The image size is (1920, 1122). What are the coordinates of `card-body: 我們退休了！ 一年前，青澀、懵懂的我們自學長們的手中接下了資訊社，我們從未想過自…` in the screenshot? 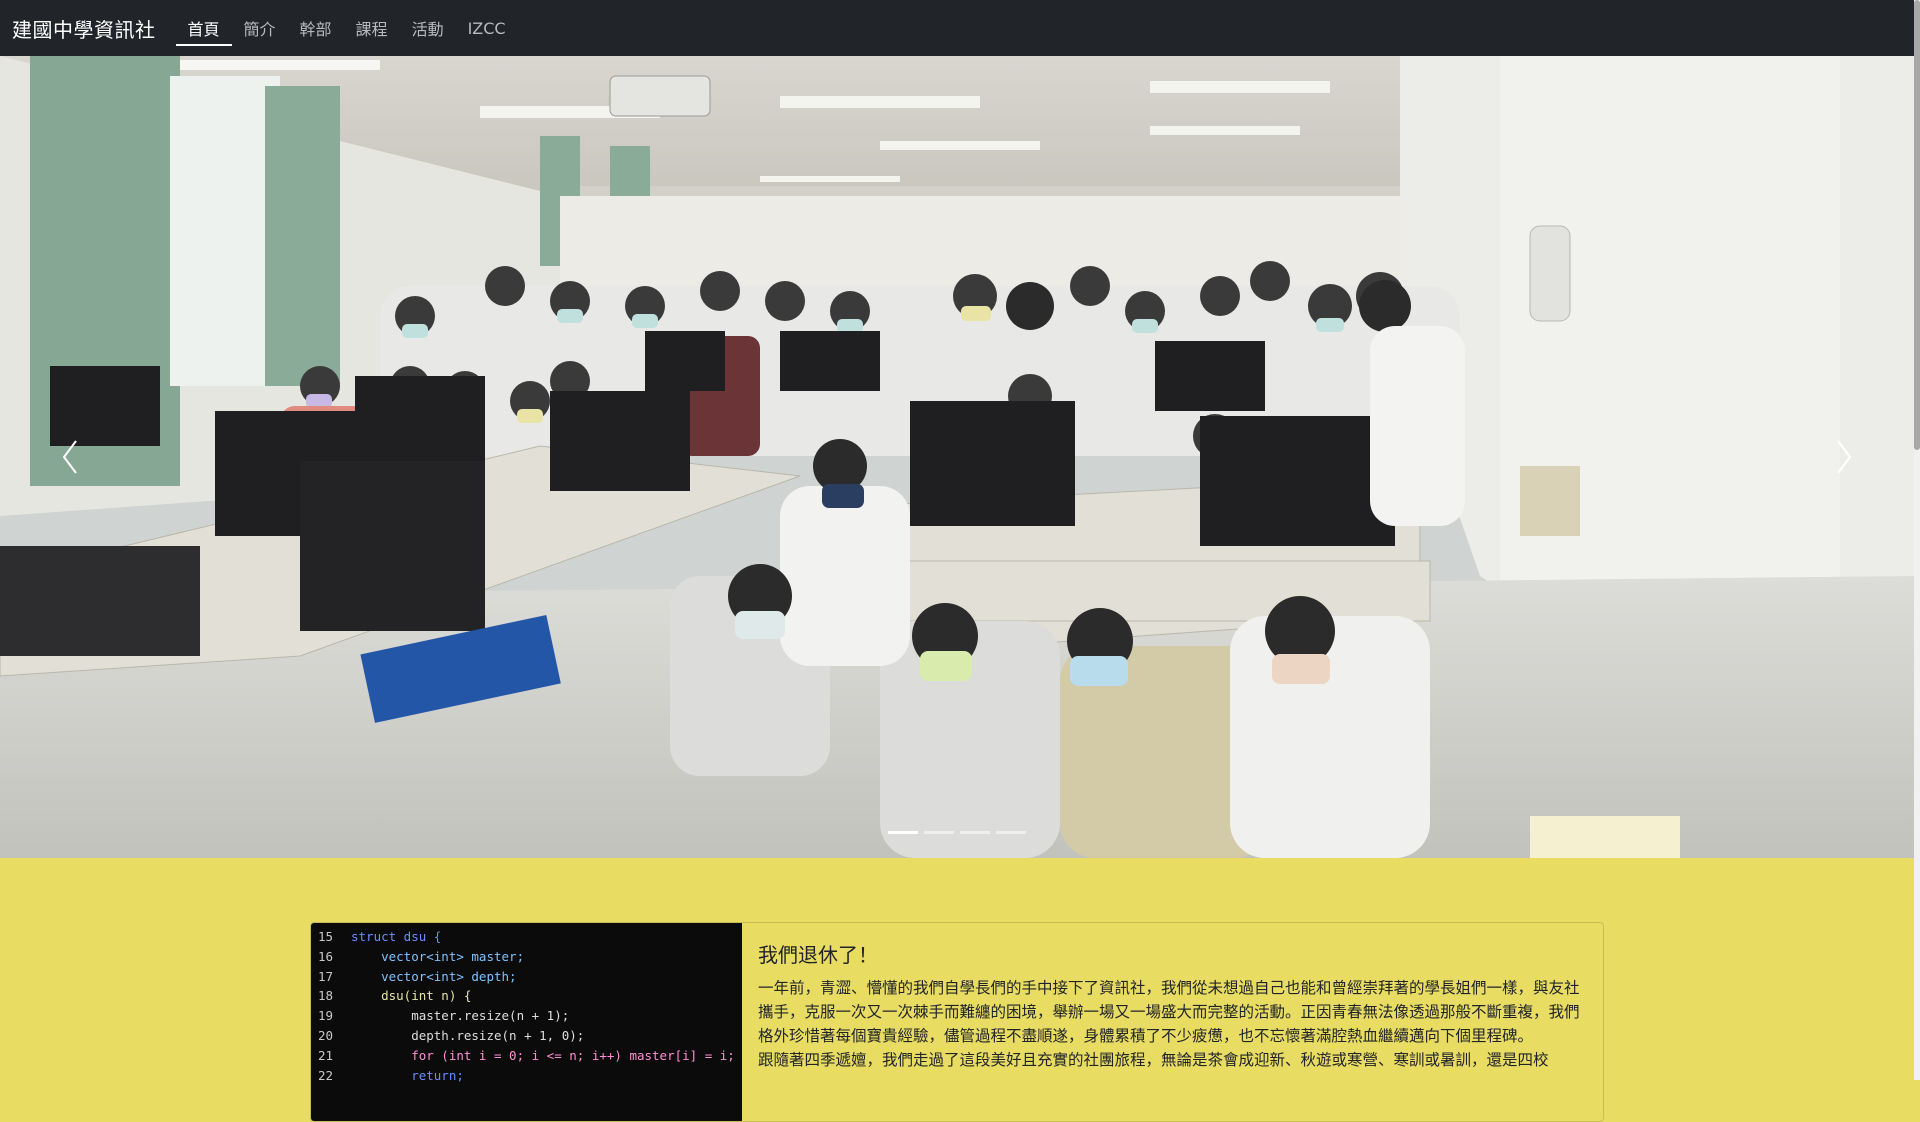 It's located at (1172, 1022).